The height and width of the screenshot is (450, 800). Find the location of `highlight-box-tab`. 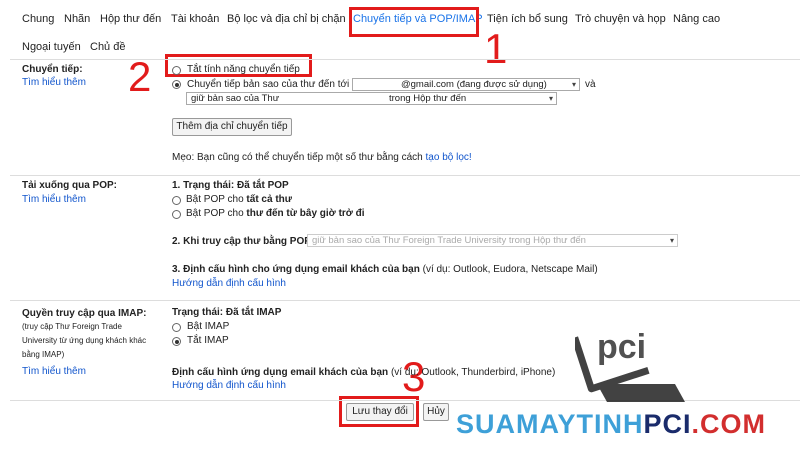

highlight-box-tab is located at coordinates (414, 22).